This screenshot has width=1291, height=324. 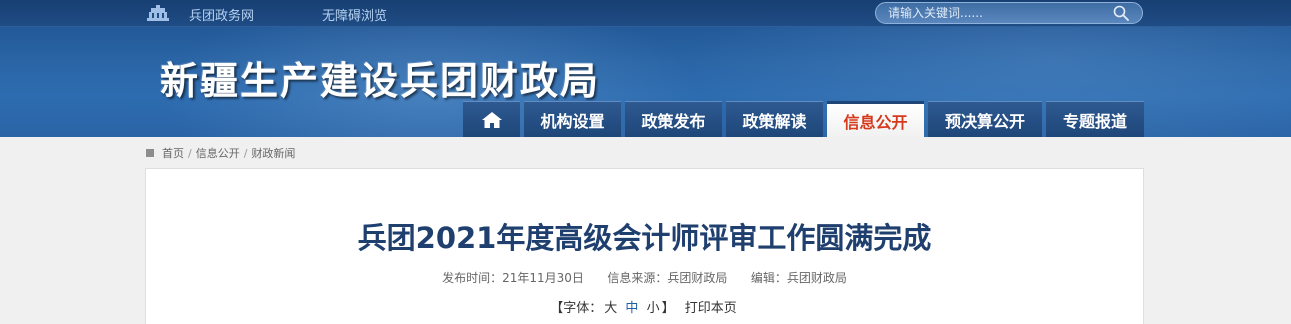 I want to click on search-box, so click(x=1009, y=13).